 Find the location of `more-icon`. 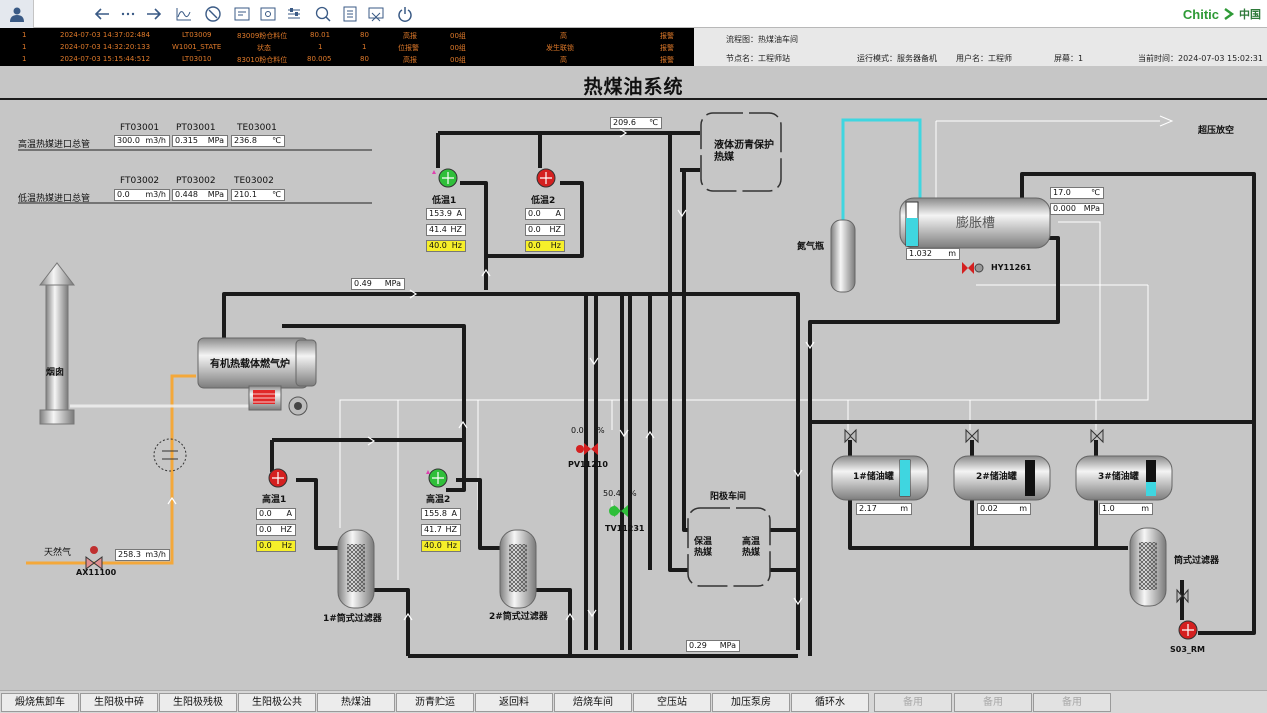

more-icon is located at coordinates (128, 14).